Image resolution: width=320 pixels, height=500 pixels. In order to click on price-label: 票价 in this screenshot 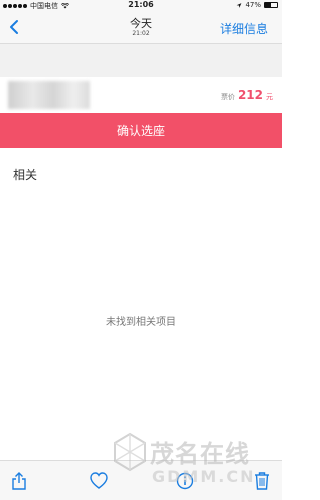, I will do `click(227, 97)`.